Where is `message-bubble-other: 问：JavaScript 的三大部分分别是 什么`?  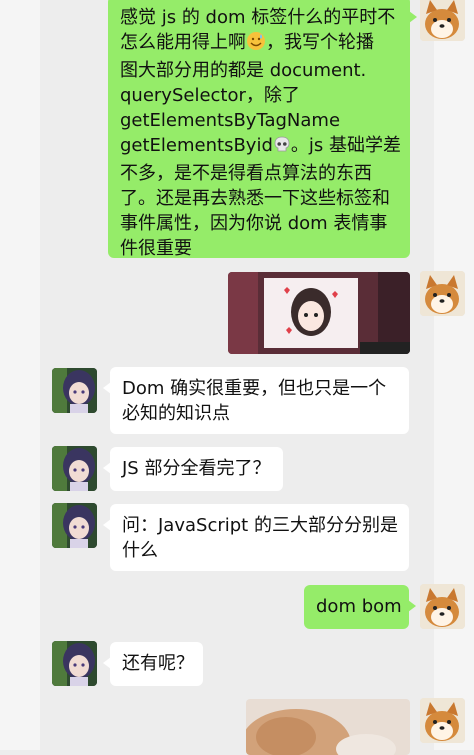
message-bubble-other: 问：JavaScript 的三大部分分别是 什么 is located at coordinates (256, 537).